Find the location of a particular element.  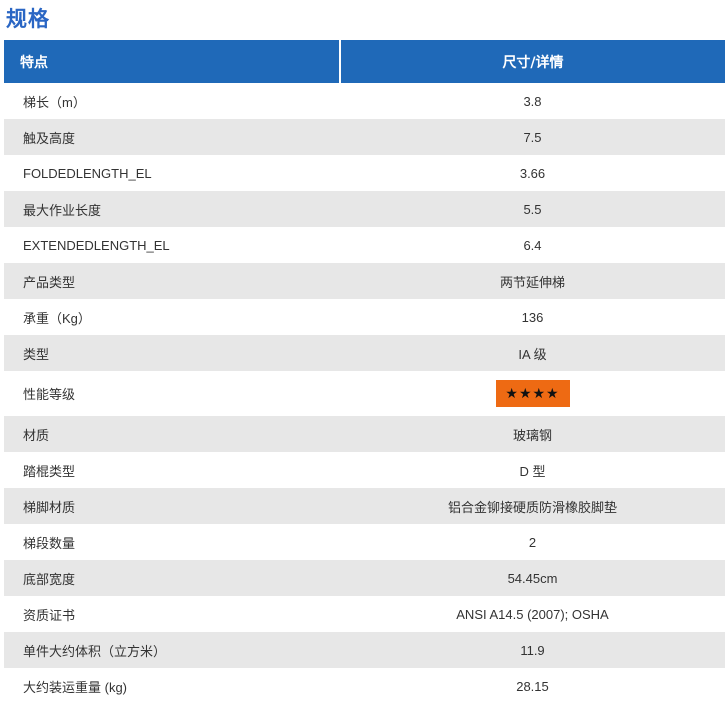

row-label: 承重（Kg） is located at coordinates (57, 318).